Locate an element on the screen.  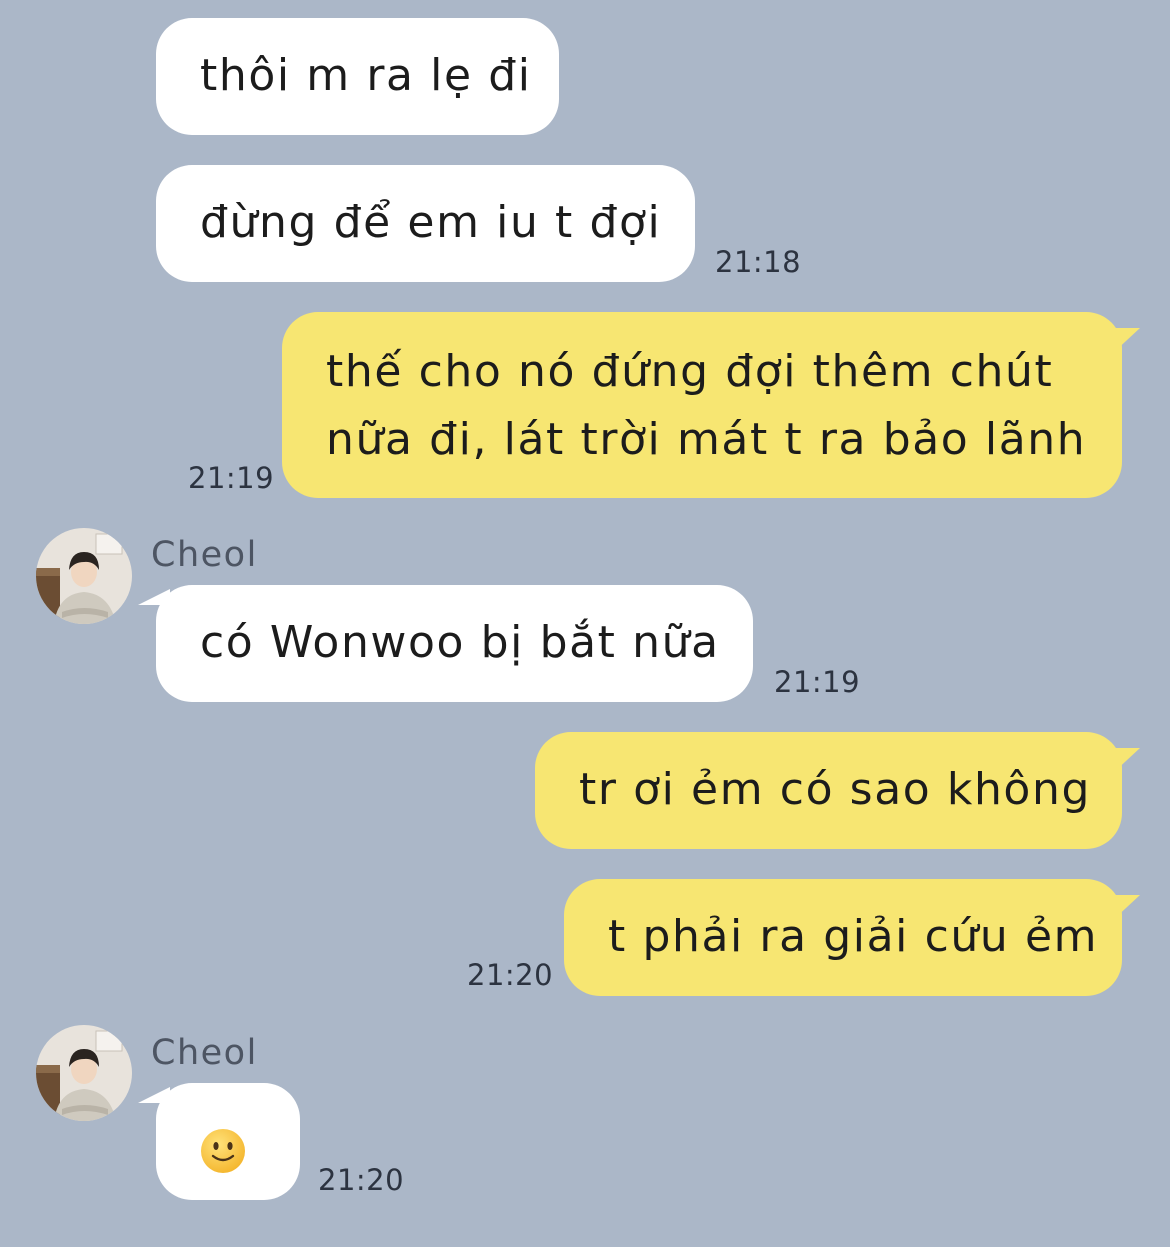
message-bubble-incoming is located at coordinates (228, 1141).